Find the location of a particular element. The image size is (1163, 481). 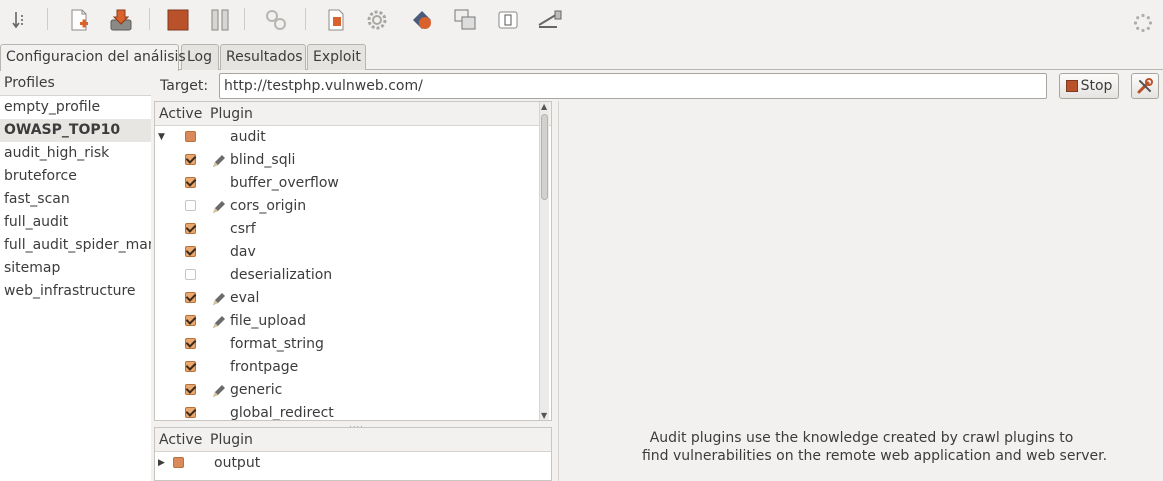

open-icon is located at coordinates (336, 20).